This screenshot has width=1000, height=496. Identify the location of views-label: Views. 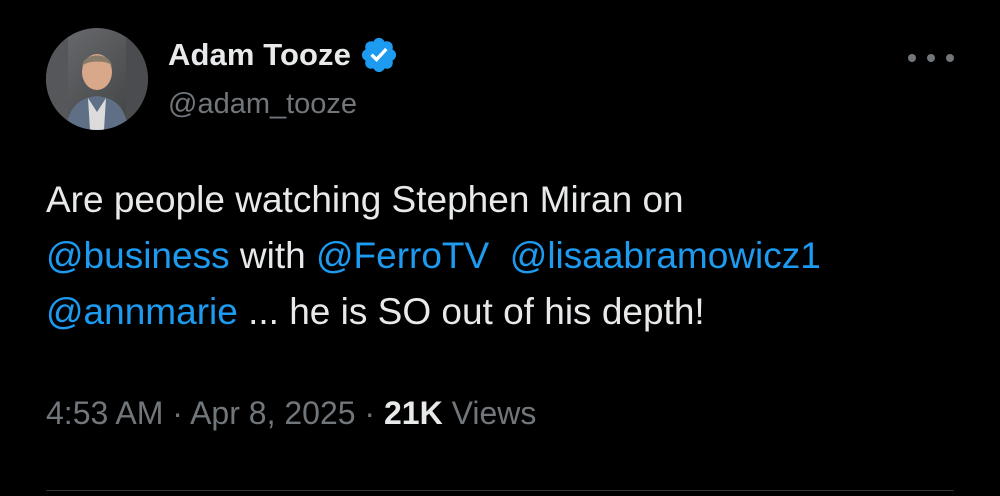
(489, 413).